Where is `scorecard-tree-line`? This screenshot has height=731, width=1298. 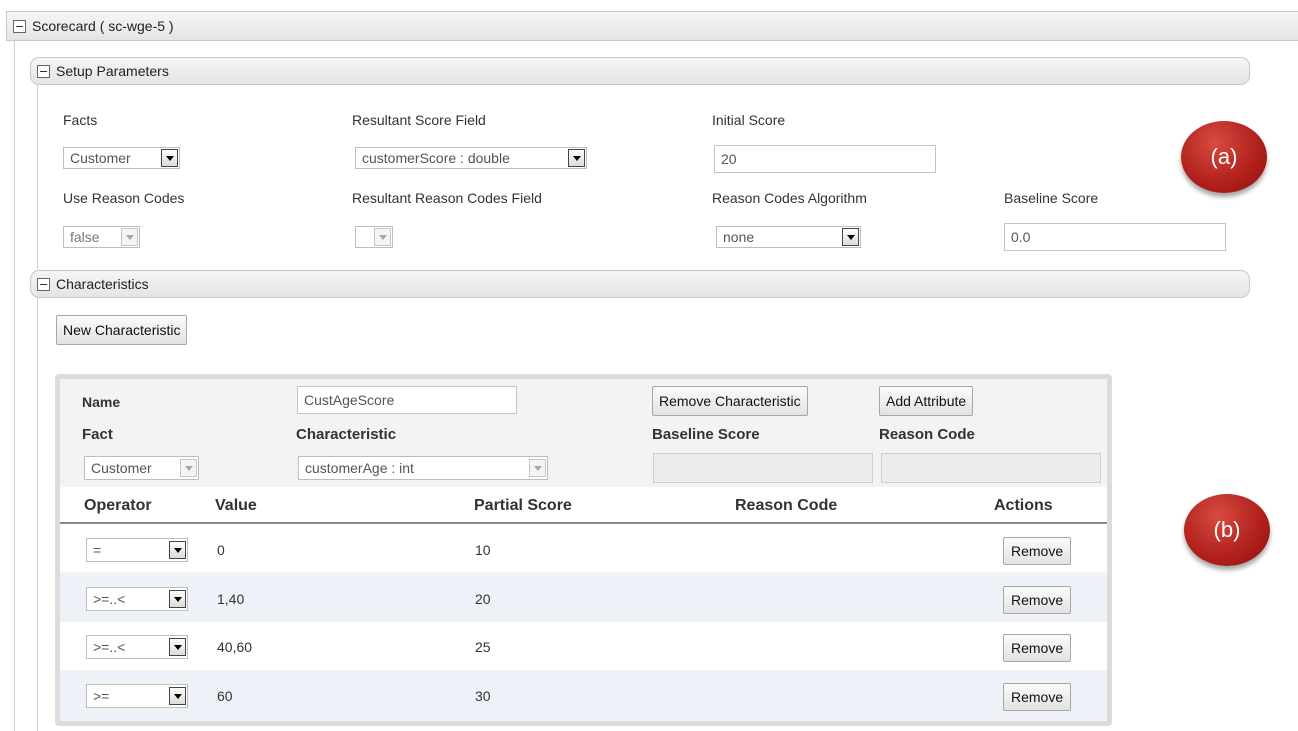
scorecard-tree-line is located at coordinates (14, 386).